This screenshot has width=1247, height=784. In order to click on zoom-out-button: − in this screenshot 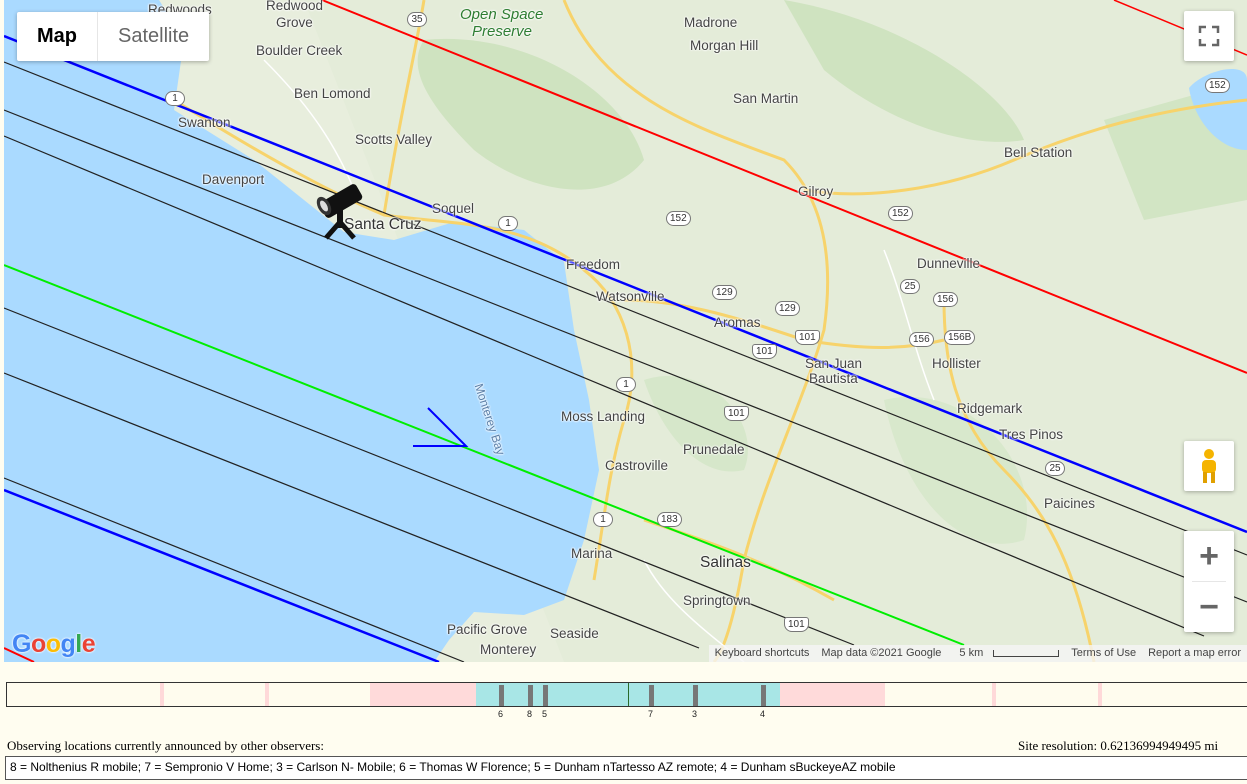, I will do `click(1209, 607)`.